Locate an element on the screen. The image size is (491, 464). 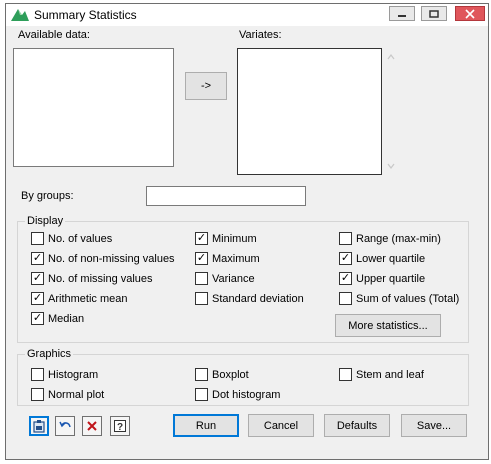
clear-icon is located at coordinates (92, 426).